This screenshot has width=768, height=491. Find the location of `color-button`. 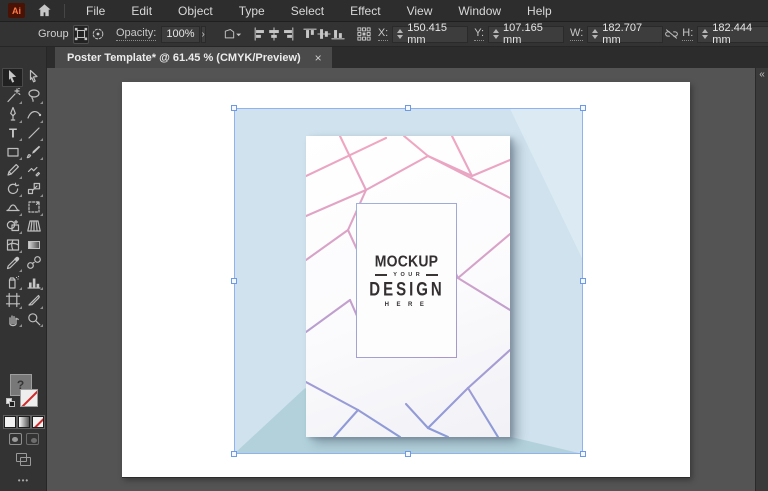

color-button is located at coordinates (9, 422).